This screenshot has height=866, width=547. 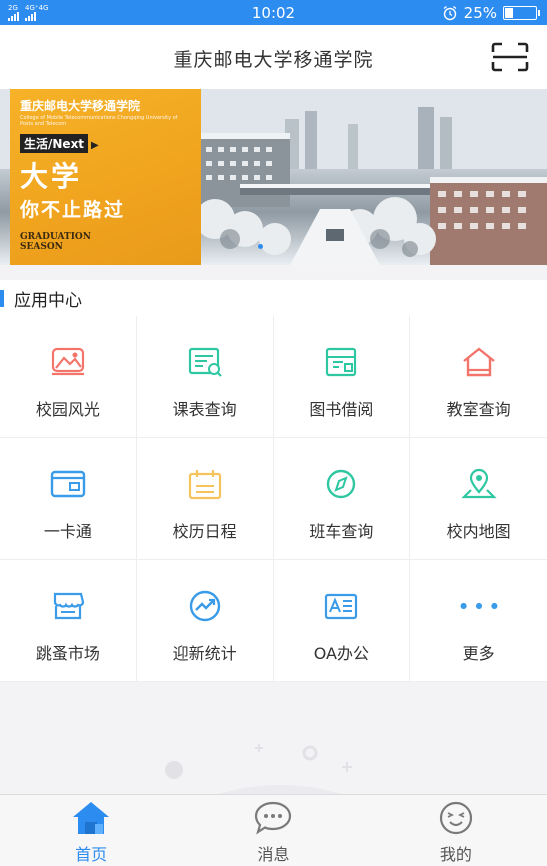 I want to click on map-pin-icon, so click(x=479, y=484).